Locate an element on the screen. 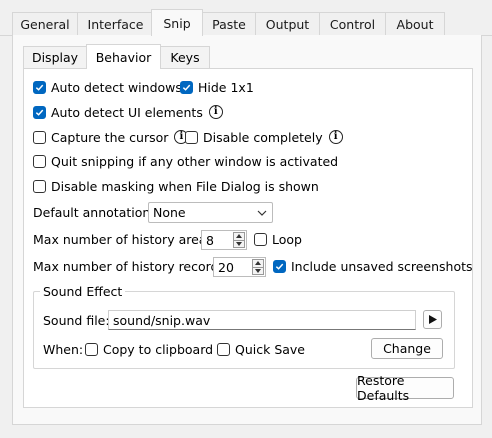 The image size is (492, 438). tab-general: General is located at coordinates (45, 24).